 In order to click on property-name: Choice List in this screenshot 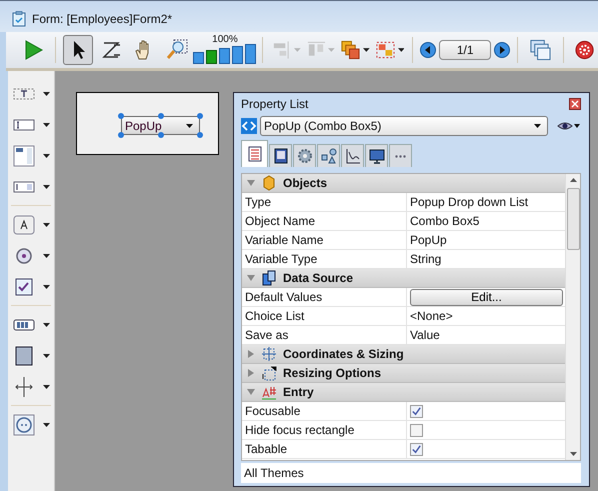, I will do `click(324, 316)`.